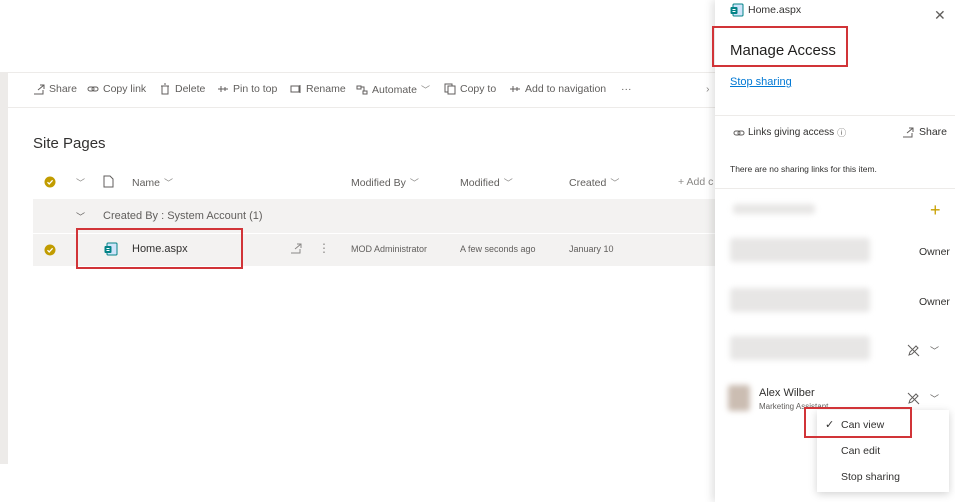 This screenshot has height=502, width=955. Describe the element at coordinates (588, 183) in the screenshot. I see `column-created-label: Created` at that location.